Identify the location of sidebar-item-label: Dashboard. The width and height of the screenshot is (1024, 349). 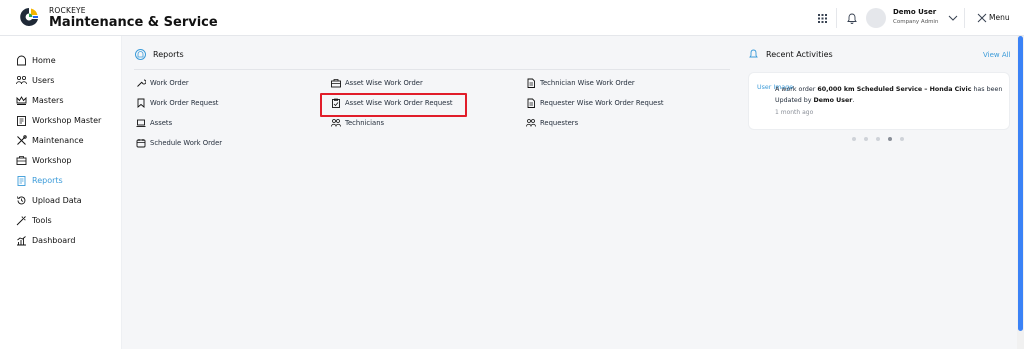
(54, 240).